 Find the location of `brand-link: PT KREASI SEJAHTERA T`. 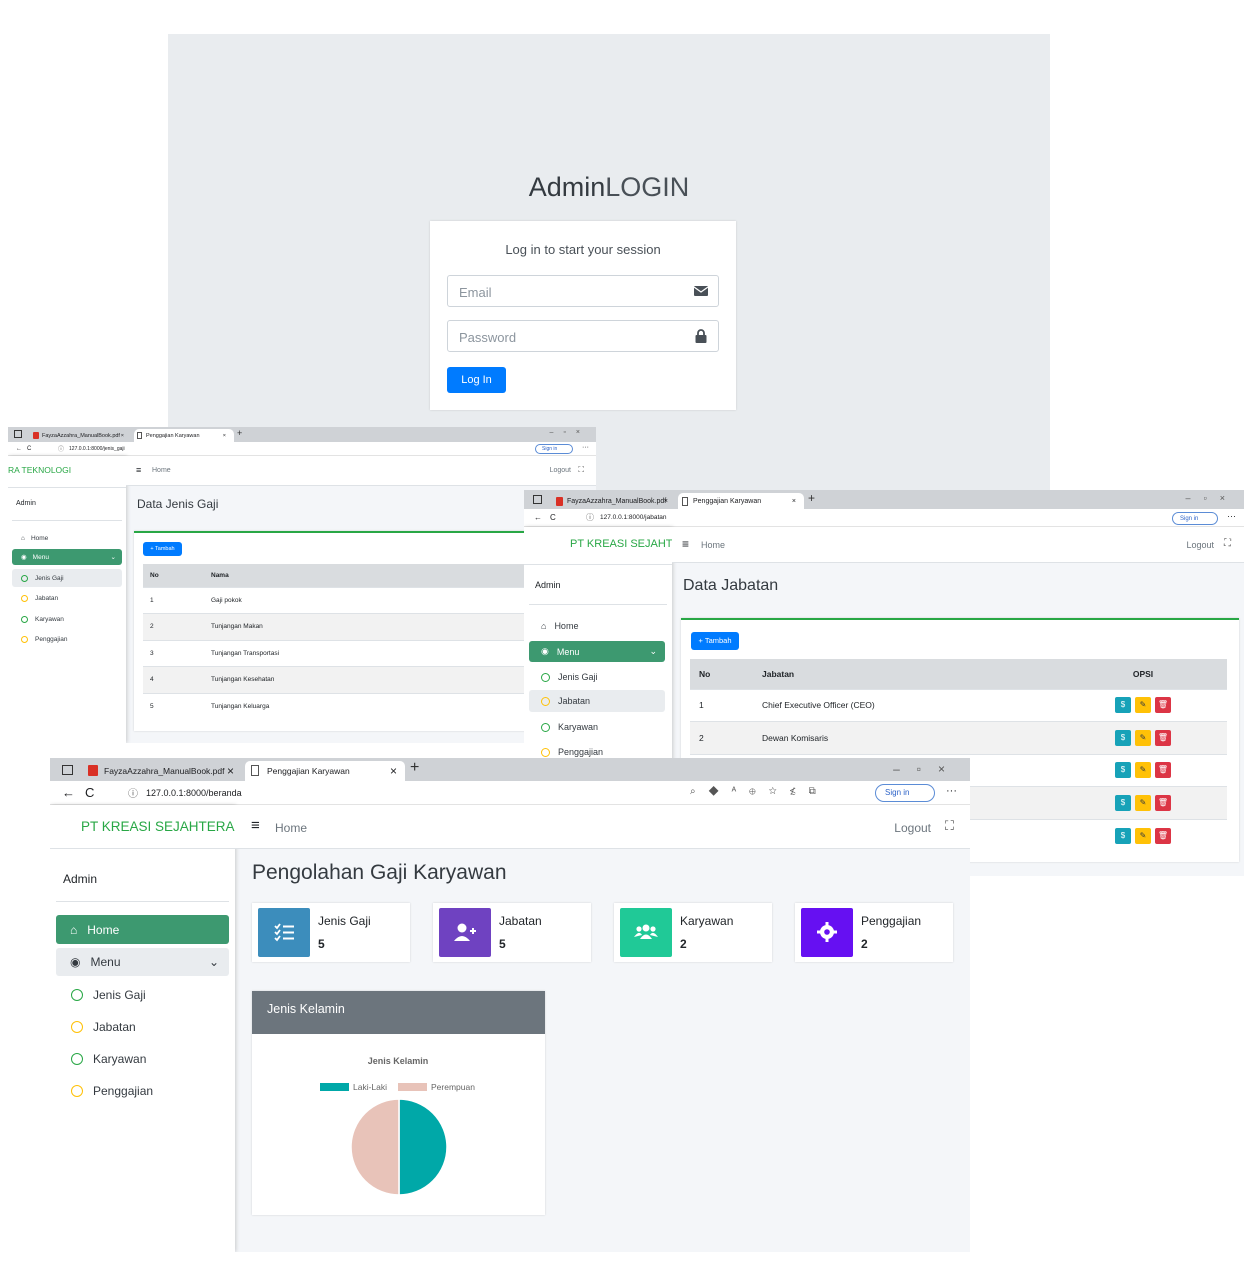

brand-link: PT KREASI SEJAHTERA T is located at coordinates (142, 827).